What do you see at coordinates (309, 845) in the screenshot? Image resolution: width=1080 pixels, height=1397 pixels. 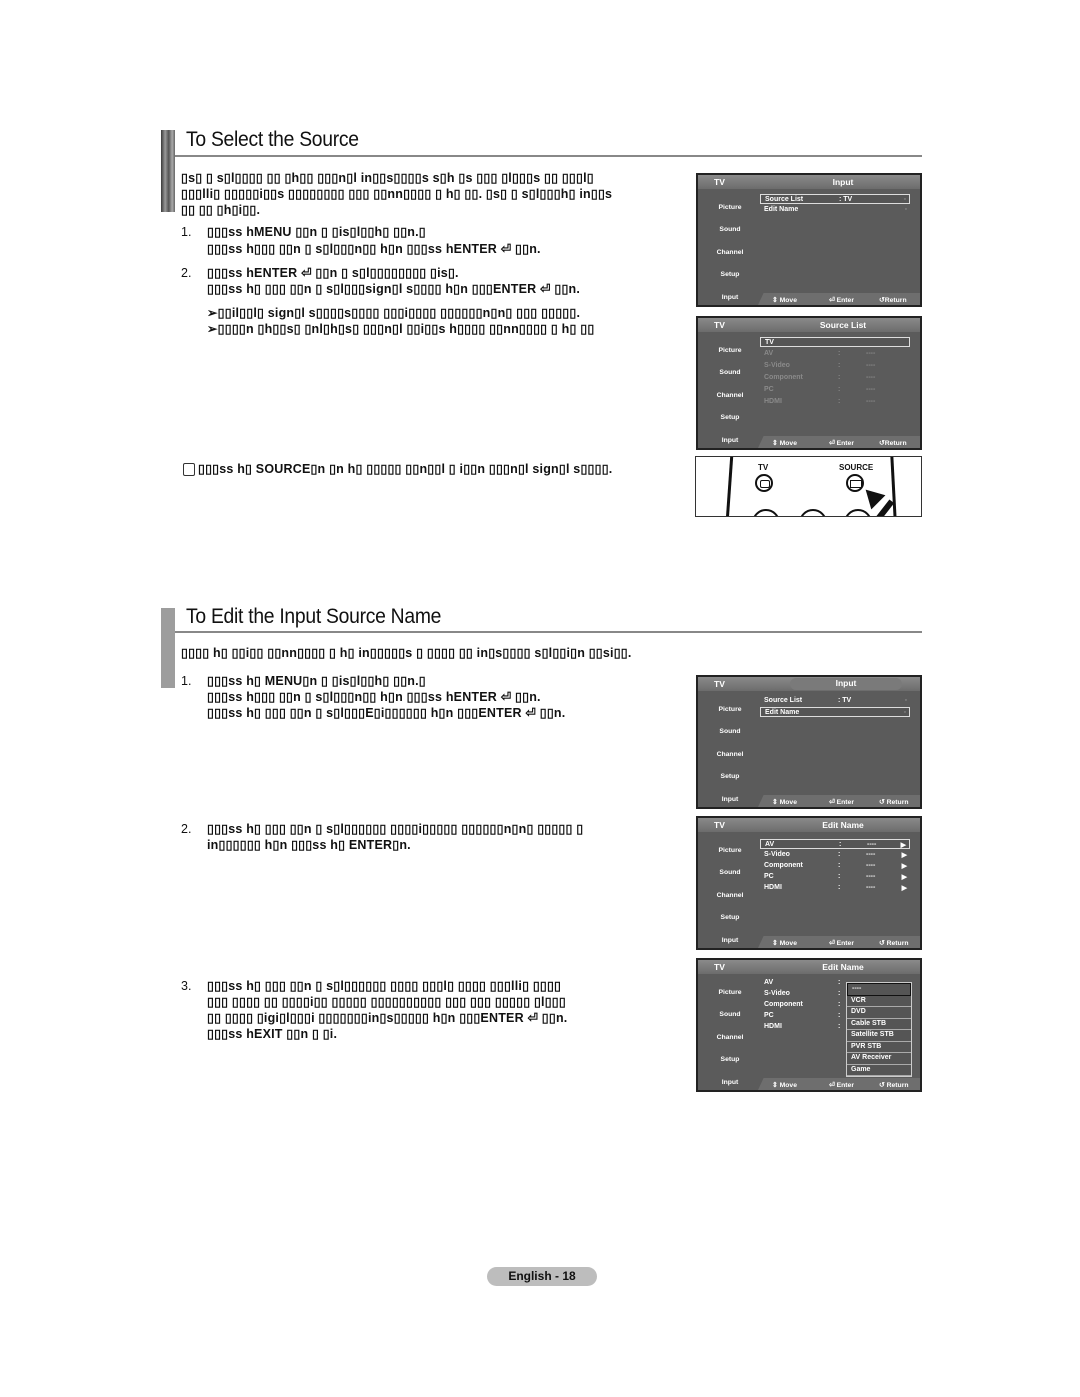 I see `step-text: in▯▯▯▯▯▯ h▯n ▯▯▯ss h▯ ENTER▯n.` at bounding box center [309, 845].